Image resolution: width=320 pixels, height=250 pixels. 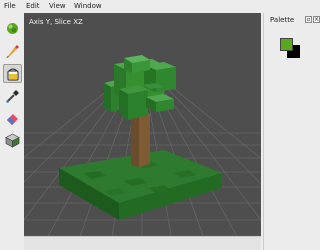 I want to click on menu-edit: Edit, so click(x=33, y=6).